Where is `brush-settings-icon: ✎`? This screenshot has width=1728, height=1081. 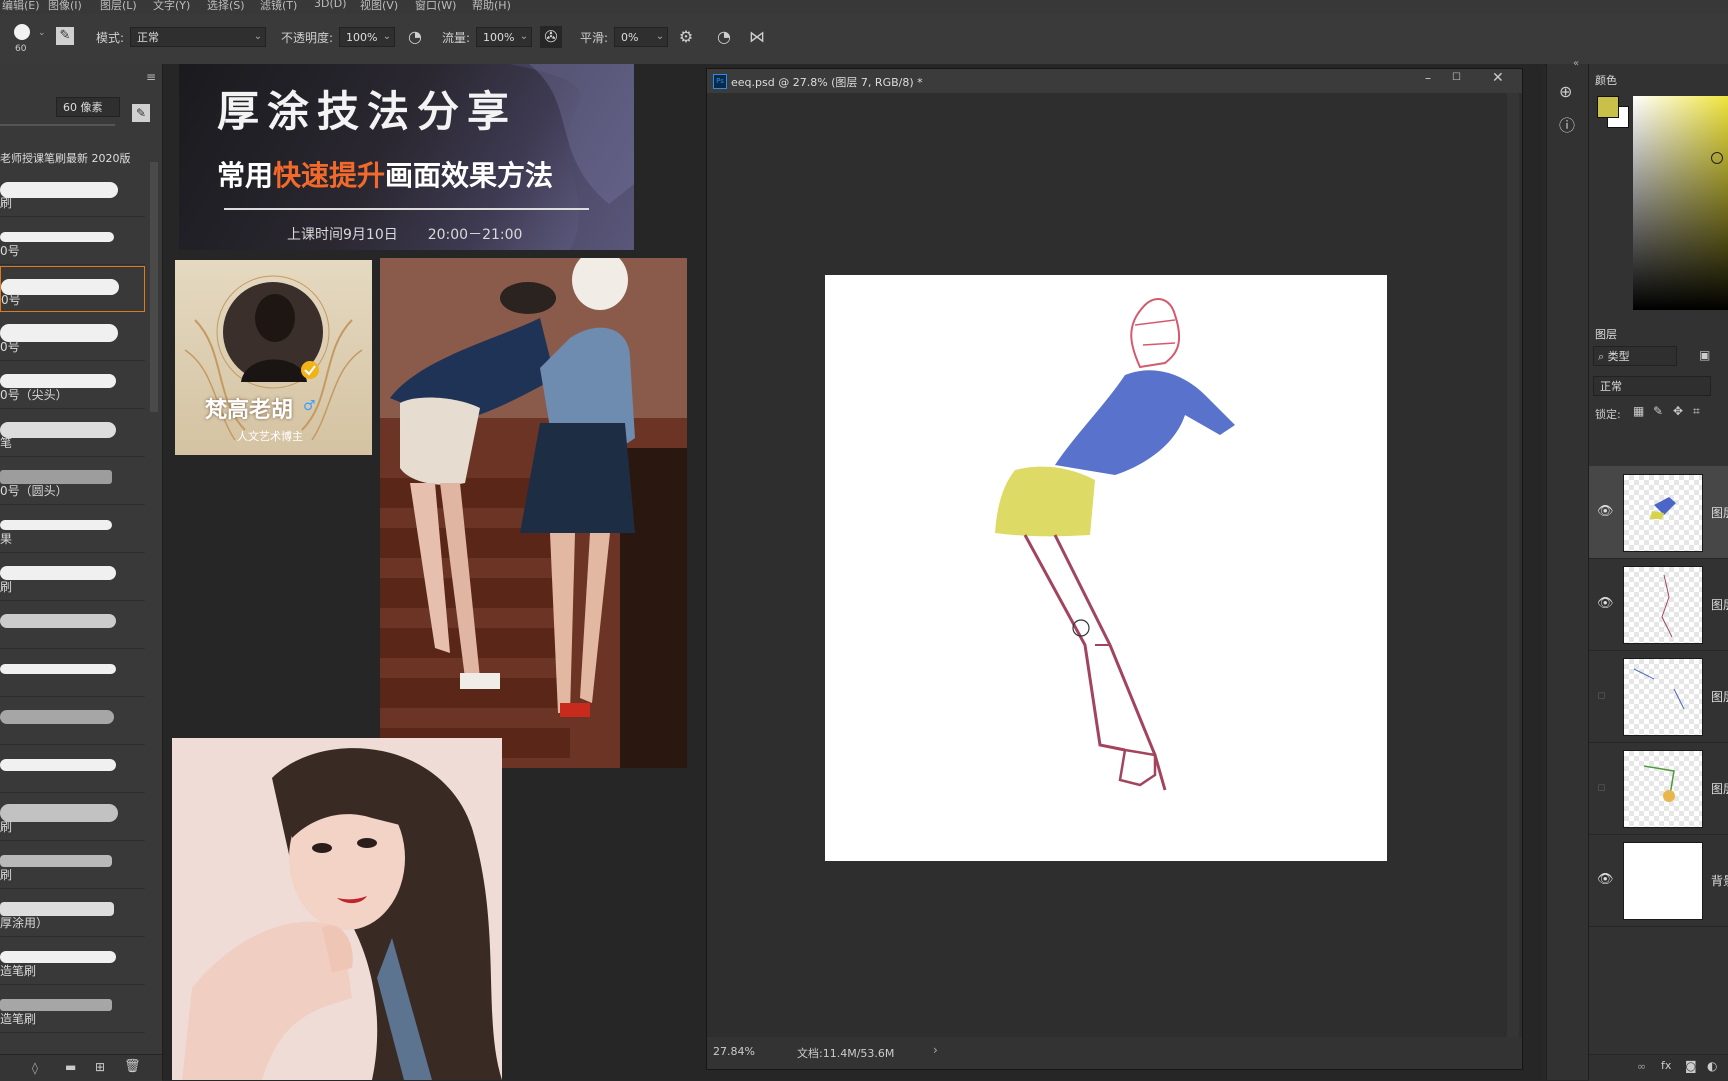
brush-settings-icon: ✎ is located at coordinates (65, 36).